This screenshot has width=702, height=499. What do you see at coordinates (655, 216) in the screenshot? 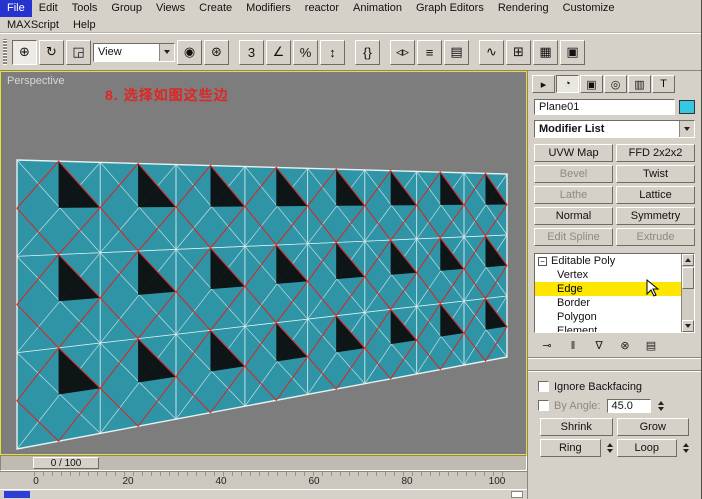
I see `modifier-button-symmetry: Symmetry` at bounding box center [655, 216].